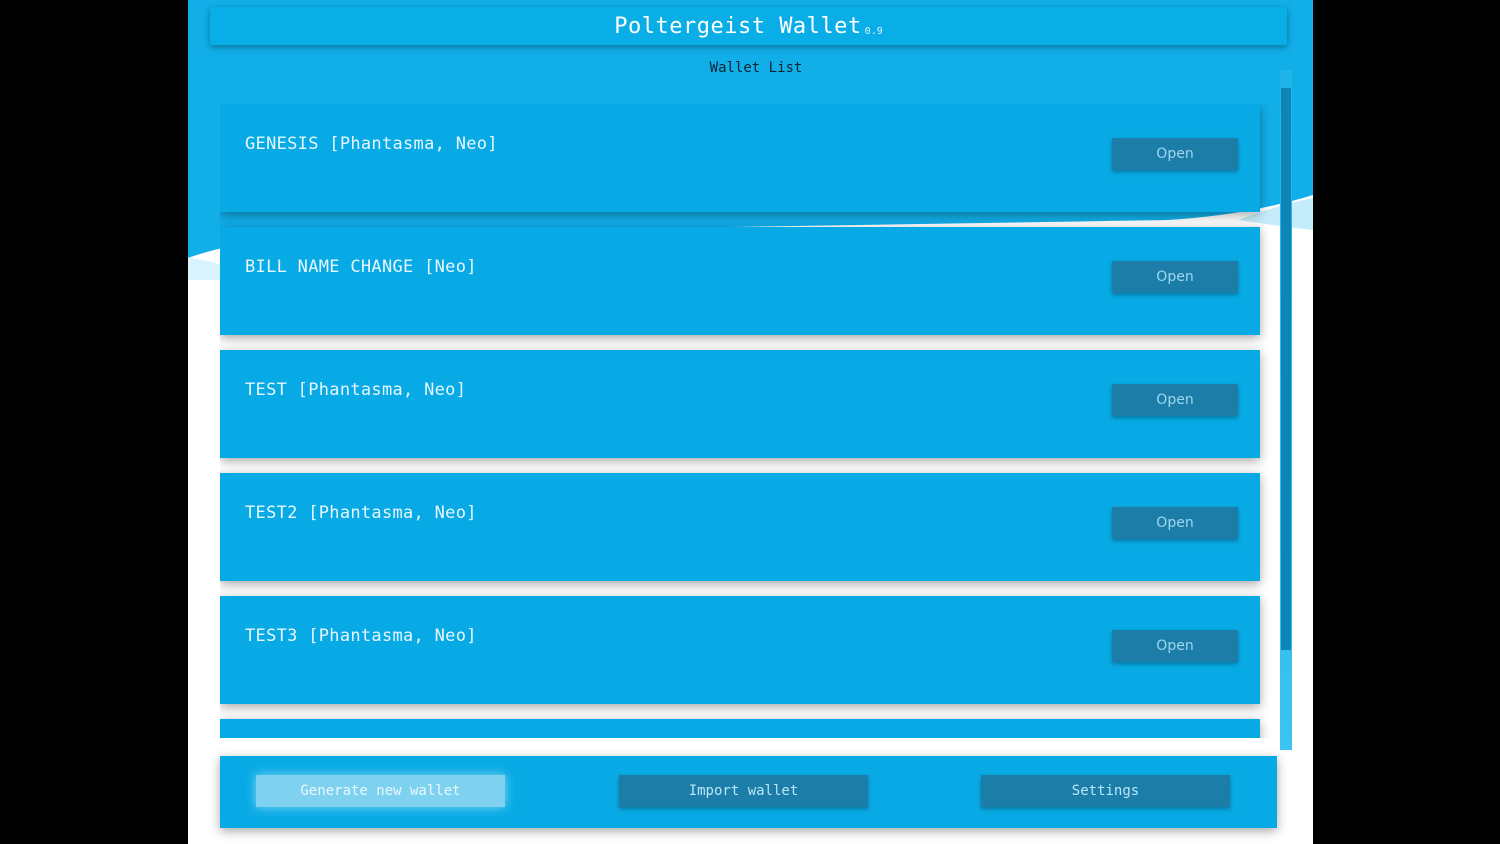 This screenshot has height=844, width=1500. What do you see at coordinates (738, 26) in the screenshot?
I see `app-title: Poltergeist Wallet` at bounding box center [738, 26].